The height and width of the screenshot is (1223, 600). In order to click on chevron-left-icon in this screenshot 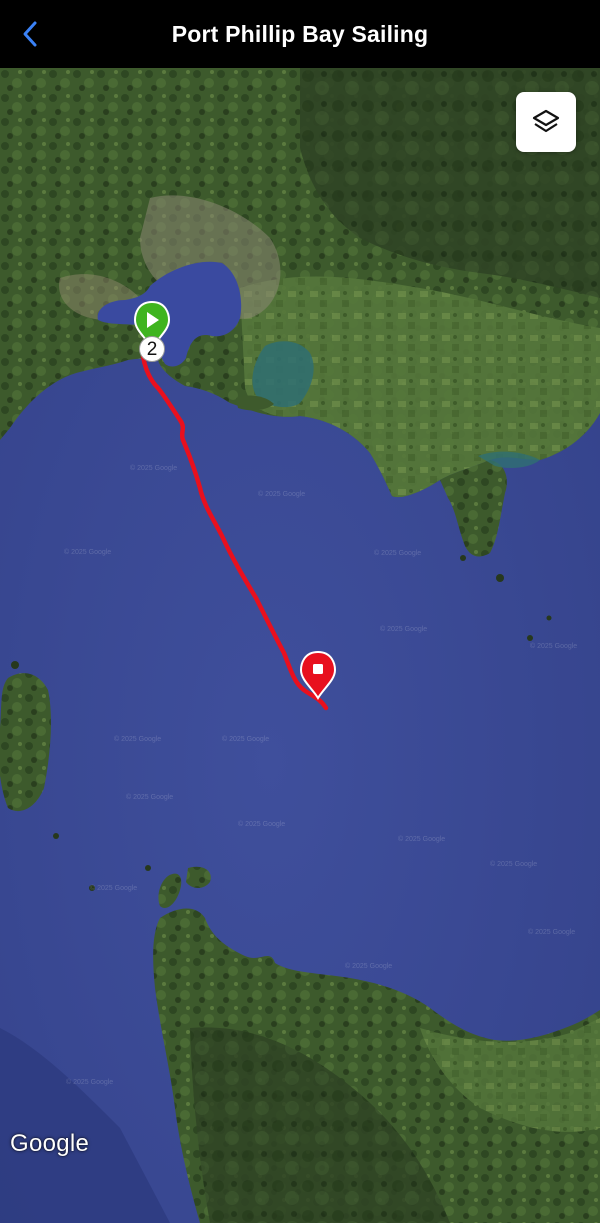, I will do `click(30, 34)`.